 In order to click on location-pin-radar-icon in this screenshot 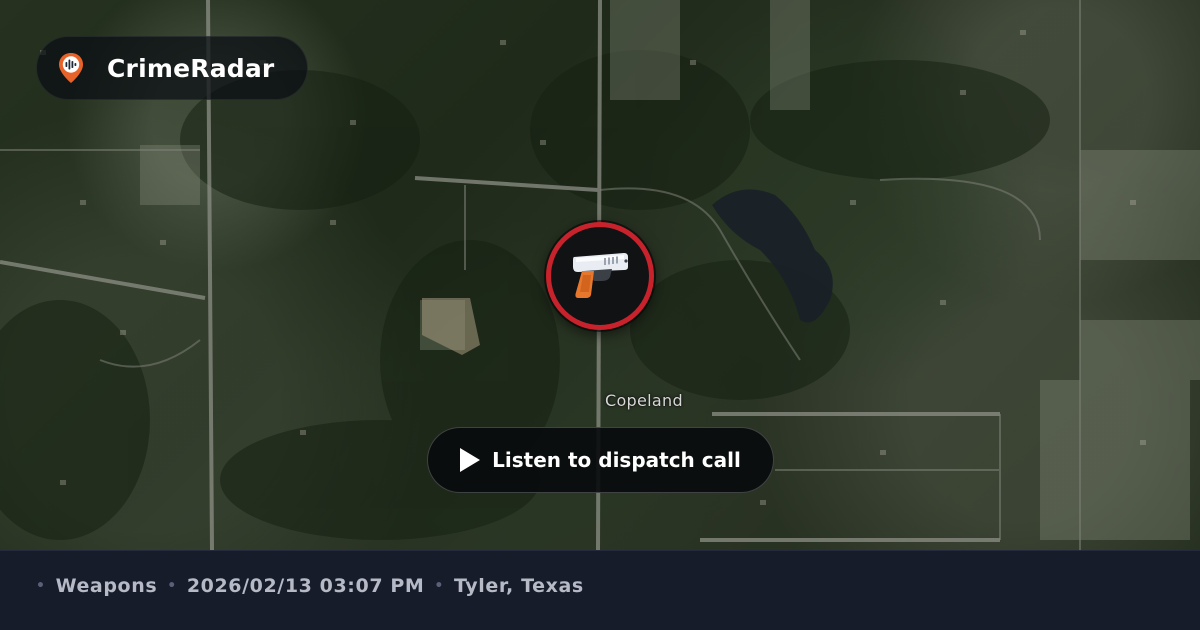, I will do `click(71, 68)`.